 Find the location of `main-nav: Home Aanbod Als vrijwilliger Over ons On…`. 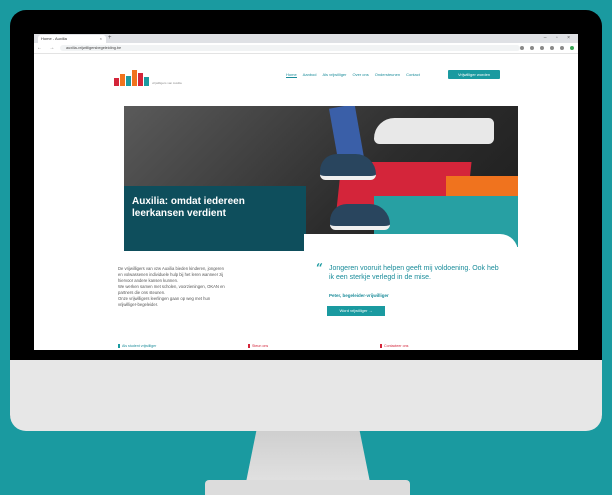

main-nav: Home Aanbod Als vrijwilliger Over ons On… is located at coordinates (353, 75).